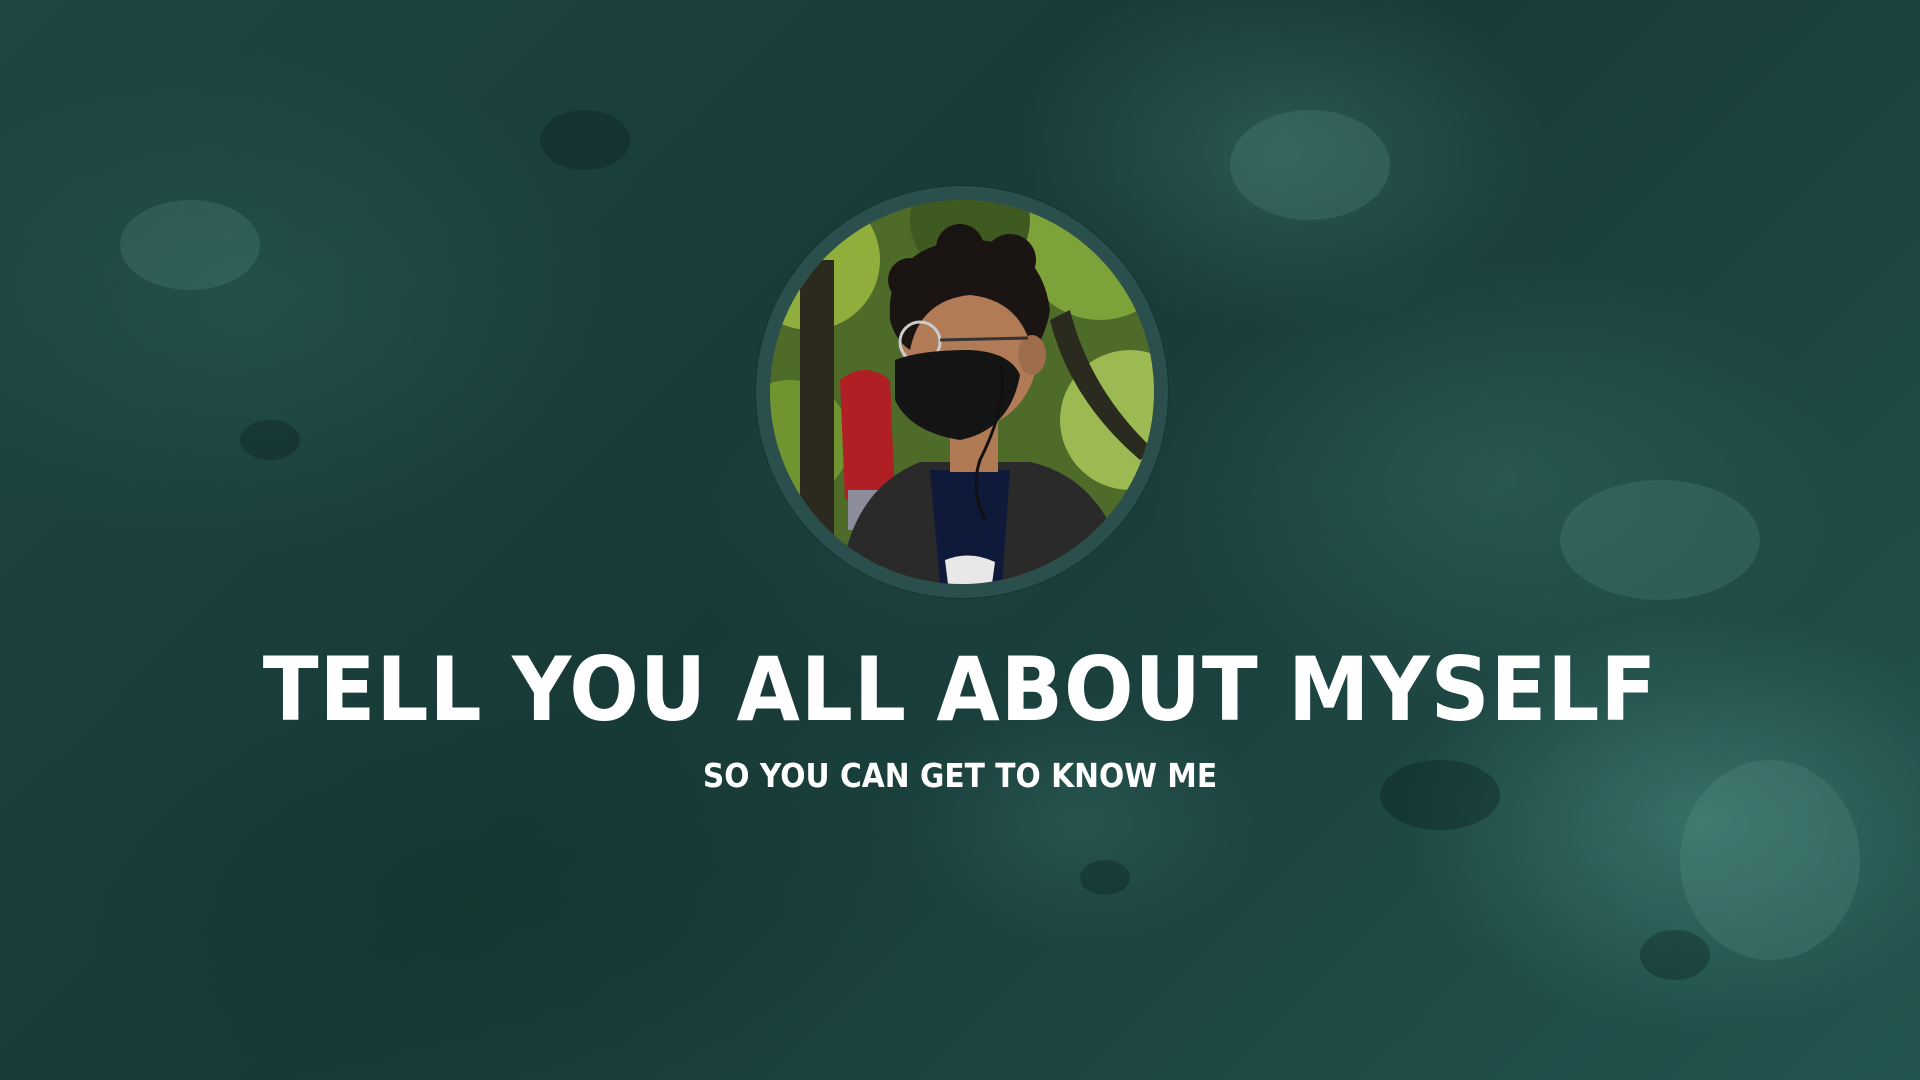  I want to click on avatar-frame, so click(962, 392).